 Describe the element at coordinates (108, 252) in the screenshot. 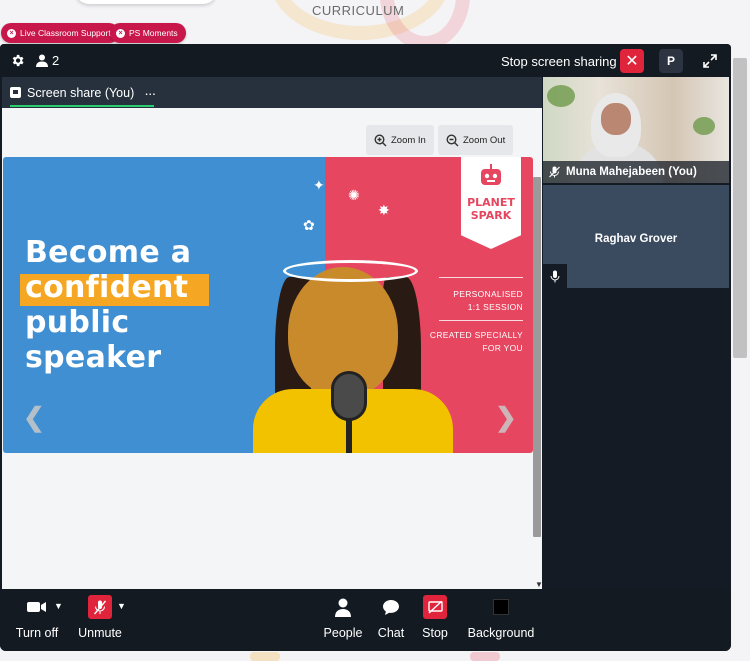

I see `slide-headline-line1: Become a` at that location.